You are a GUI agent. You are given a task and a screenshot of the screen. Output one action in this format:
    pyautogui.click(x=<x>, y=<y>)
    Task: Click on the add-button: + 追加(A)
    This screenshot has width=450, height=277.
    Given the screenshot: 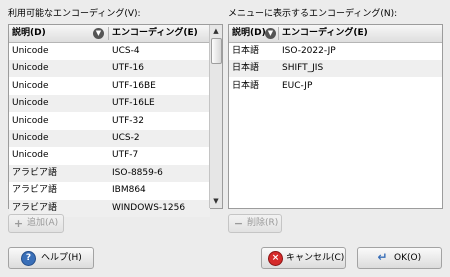 What is the action you would take?
    pyautogui.click(x=36, y=223)
    